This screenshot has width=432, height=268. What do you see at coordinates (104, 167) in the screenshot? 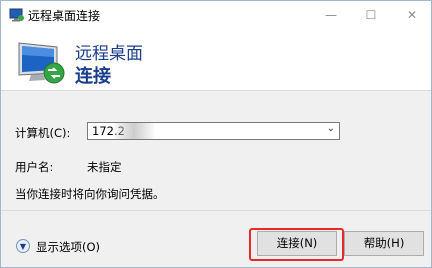
I see `username-value: 未指定` at bounding box center [104, 167].